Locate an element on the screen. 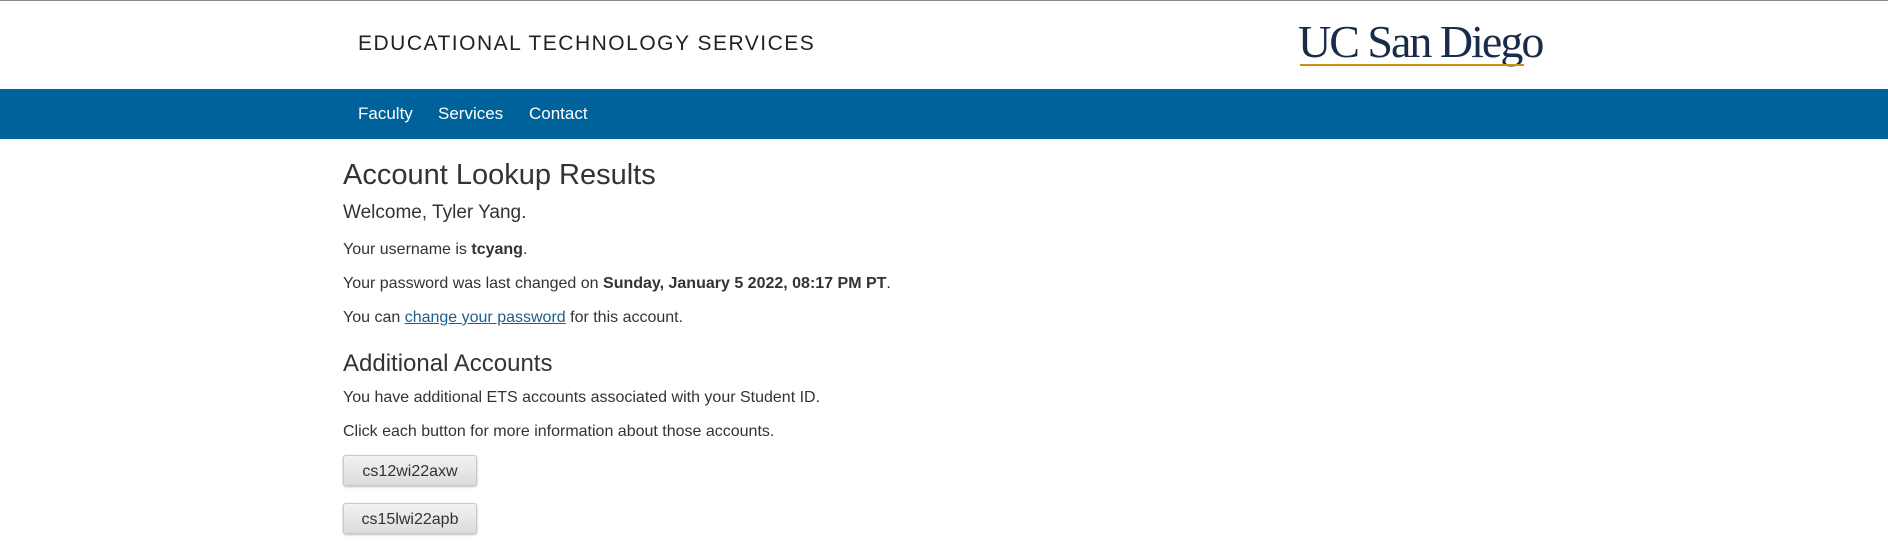  account-button-cs12wi22axw: cs12wi22axw is located at coordinates (410, 470).